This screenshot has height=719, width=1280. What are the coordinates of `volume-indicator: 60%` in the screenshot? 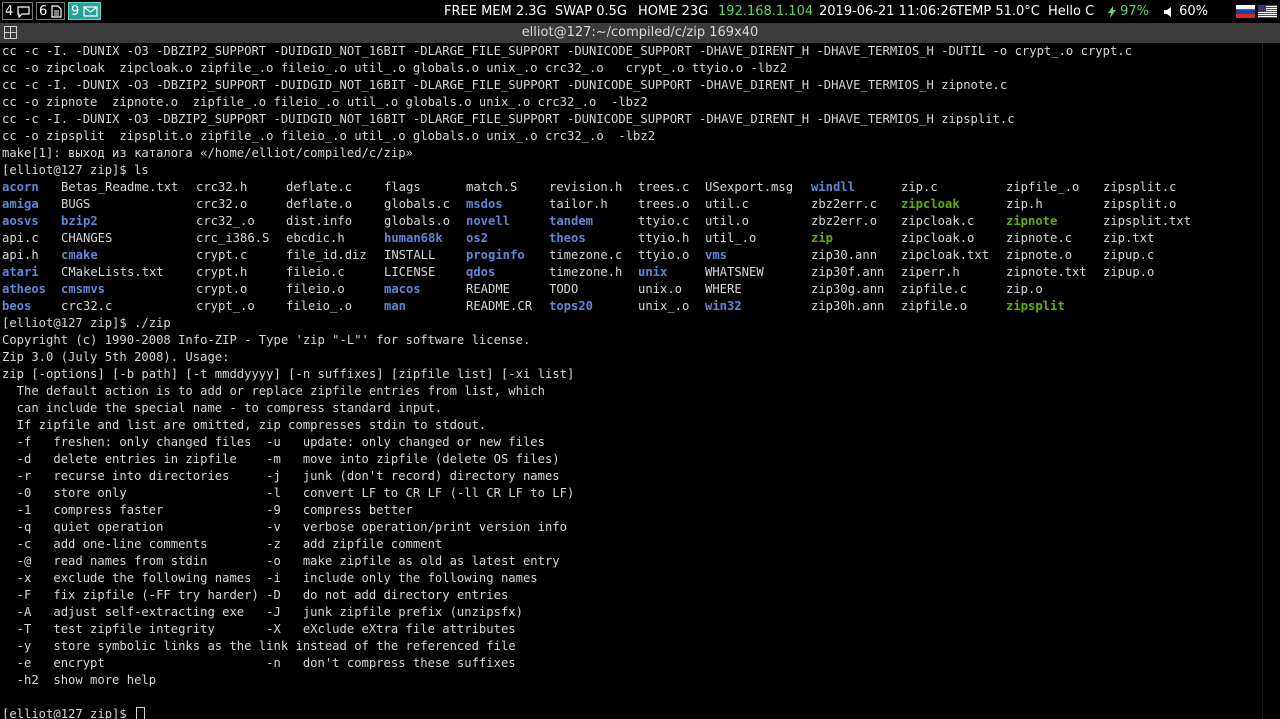 It's located at (1185, 12).